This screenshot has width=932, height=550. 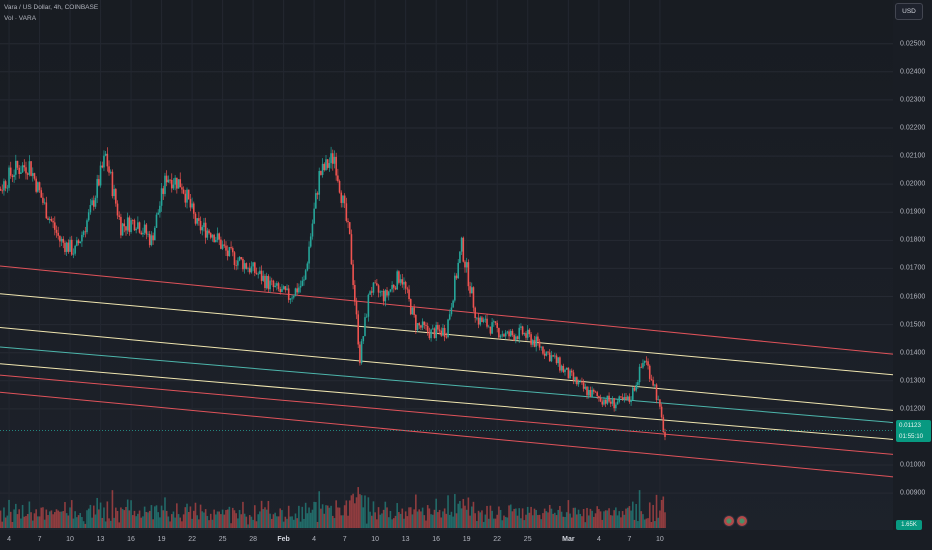 What do you see at coordinates (51, 7) in the screenshot?
I see `symbol-legend: Vara / US Dollar, 4h, COINBASE` at bounding box center [51, 7].